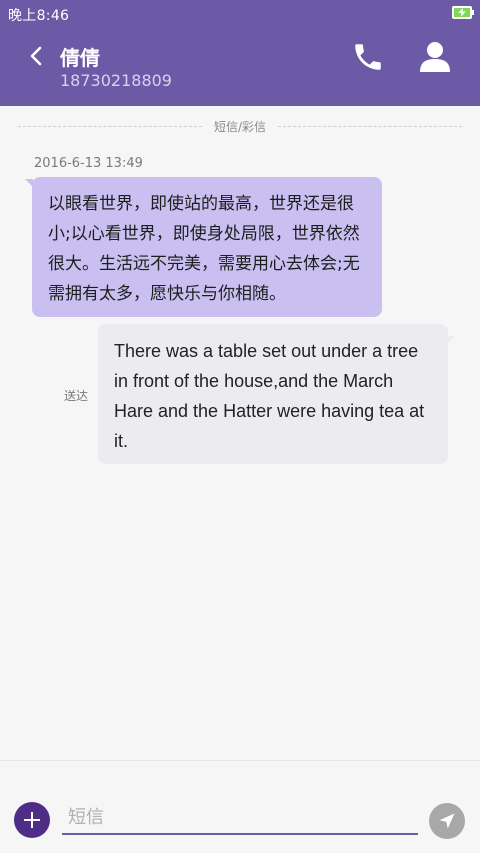 This screenshot has height=853, width=480. Describe the element at coordinates (463, 12) in the screenshot. I see `battery-charging-icon` at that location.